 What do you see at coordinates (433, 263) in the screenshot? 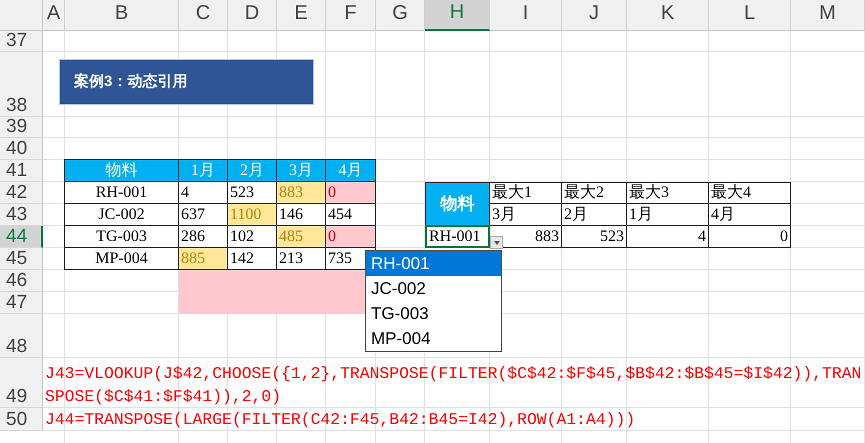
I see `dropdown-item: RH-001` at bounding box center [433, 263].